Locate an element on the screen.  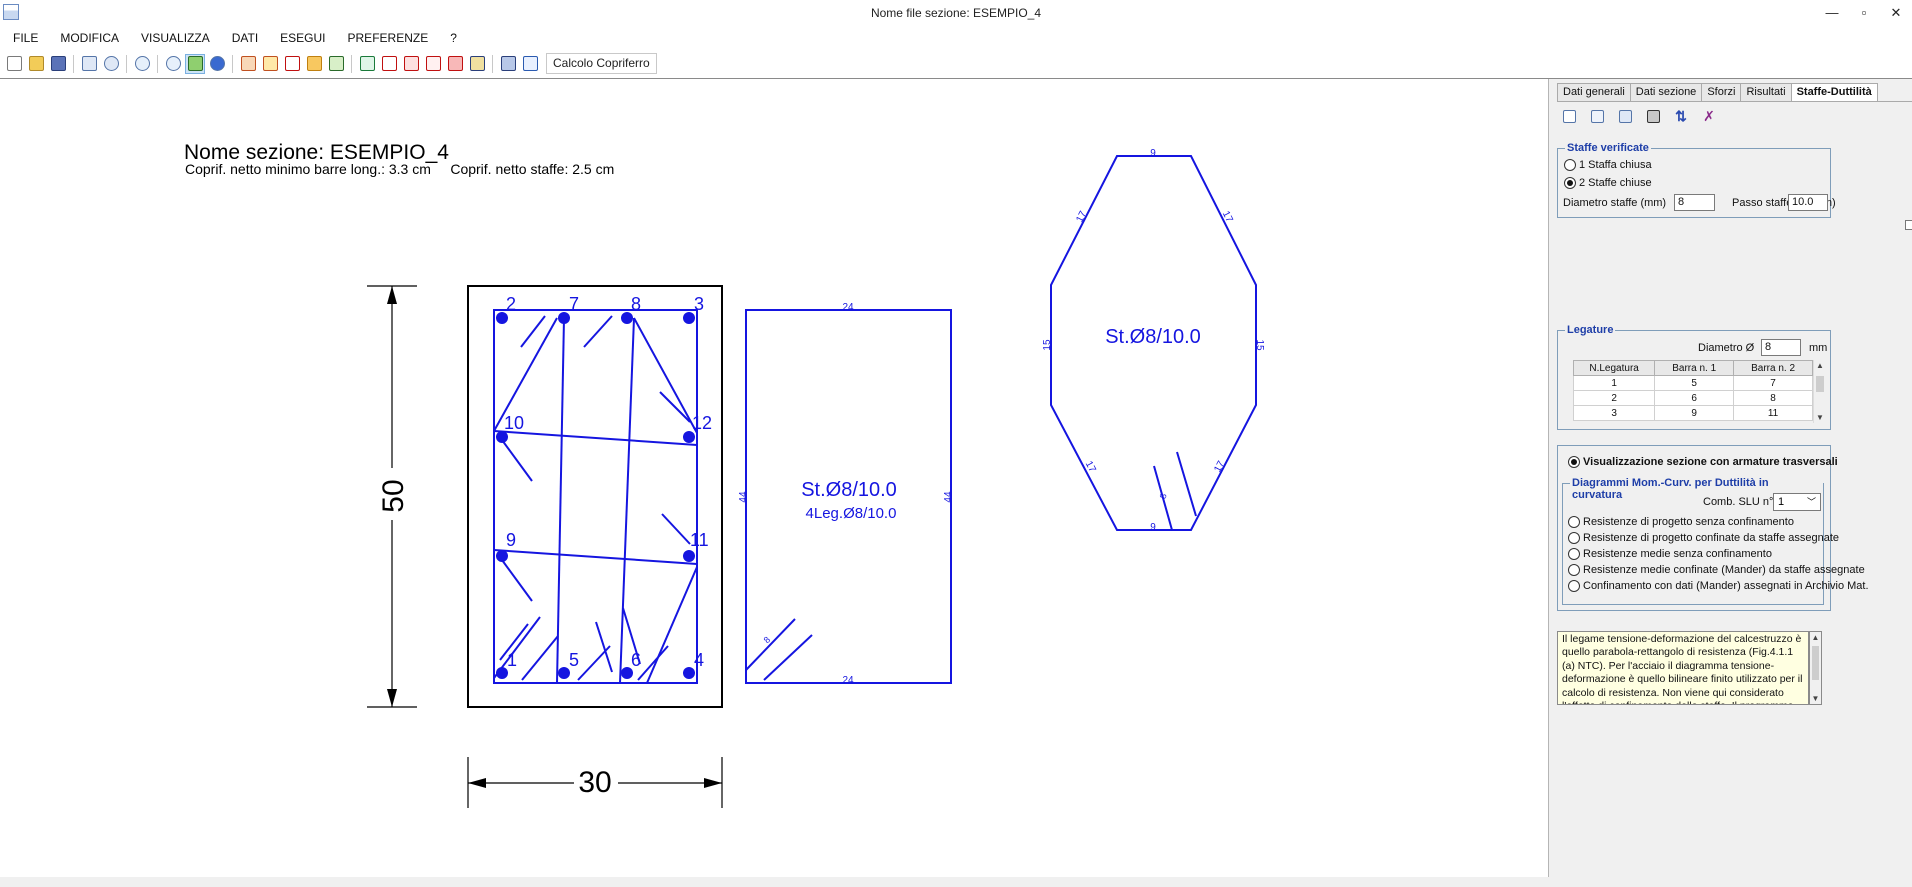
report-icon is located at coordinates (389, 64).